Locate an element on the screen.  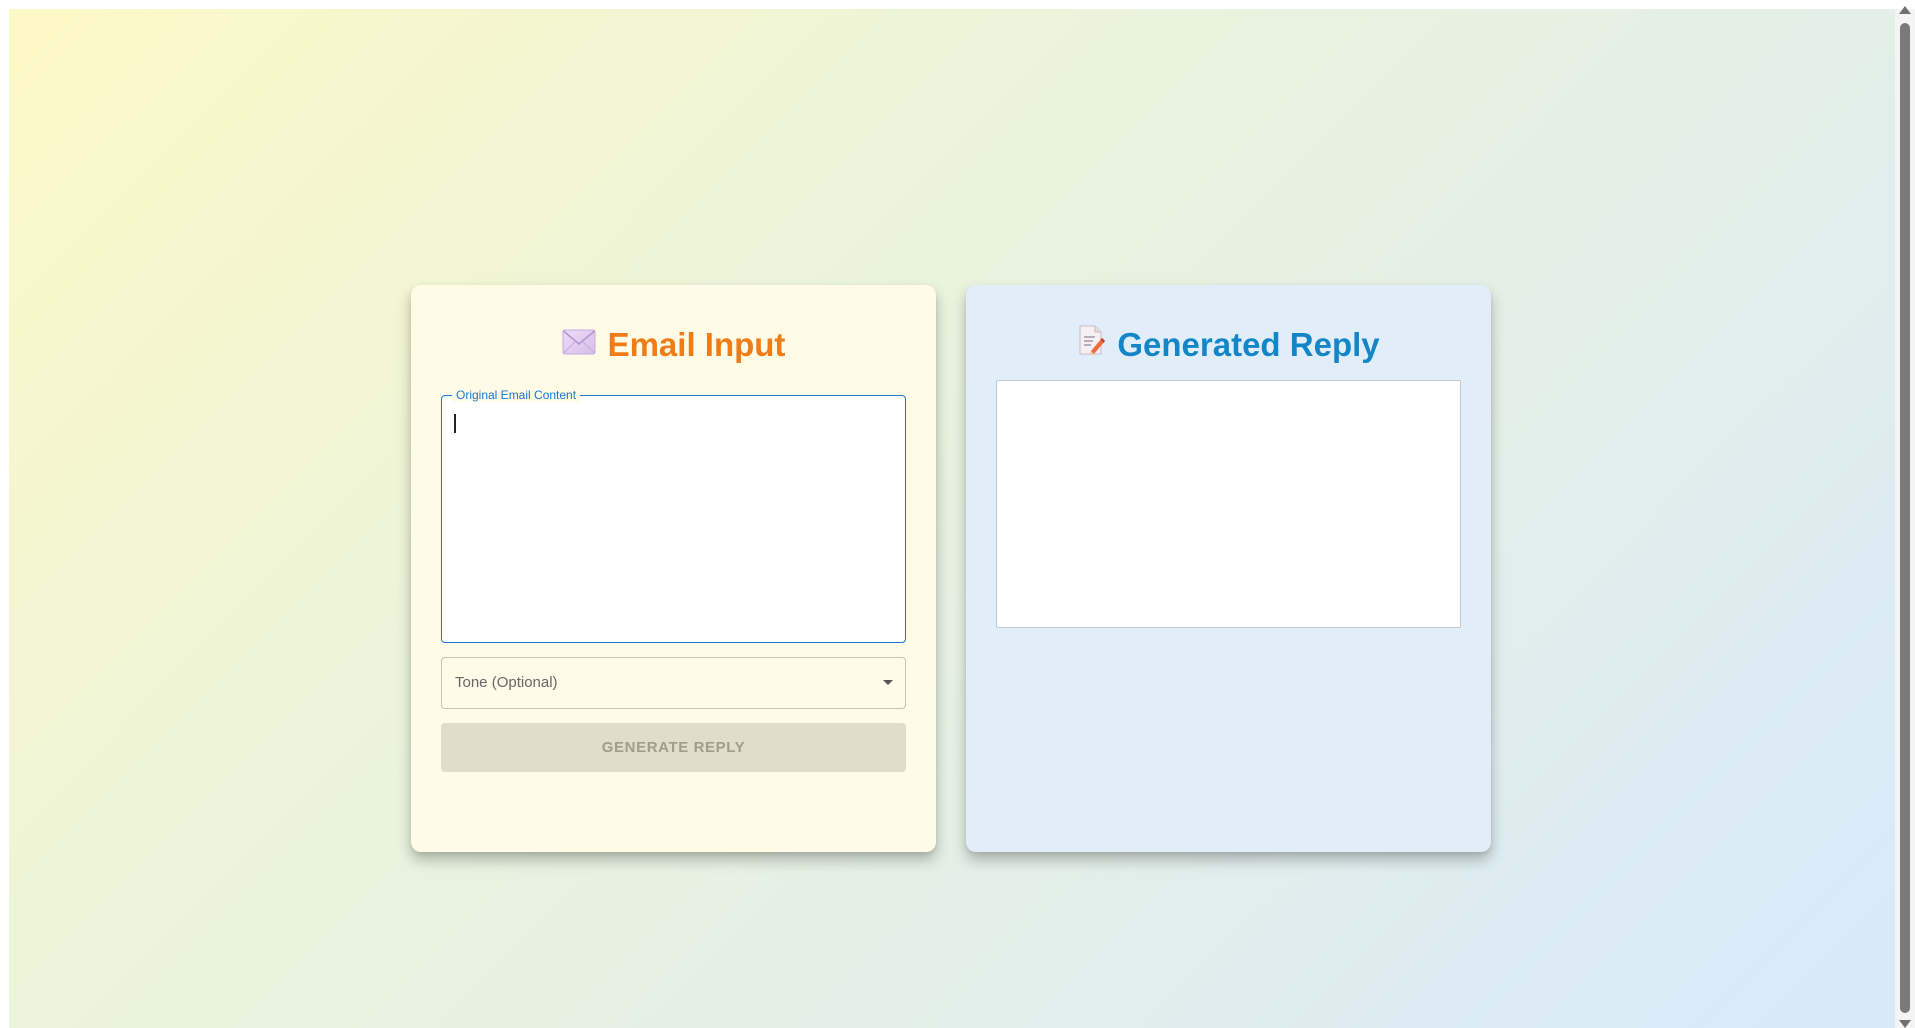
text-caret is located at coordinates (455, 423).